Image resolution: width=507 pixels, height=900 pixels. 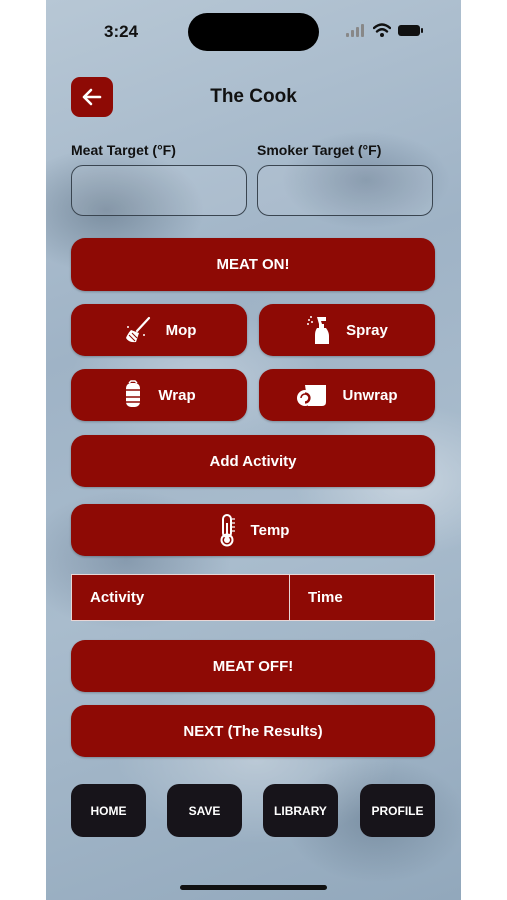 I want to click on unwrap-label: Unwrap, so click(x=370, y=395).